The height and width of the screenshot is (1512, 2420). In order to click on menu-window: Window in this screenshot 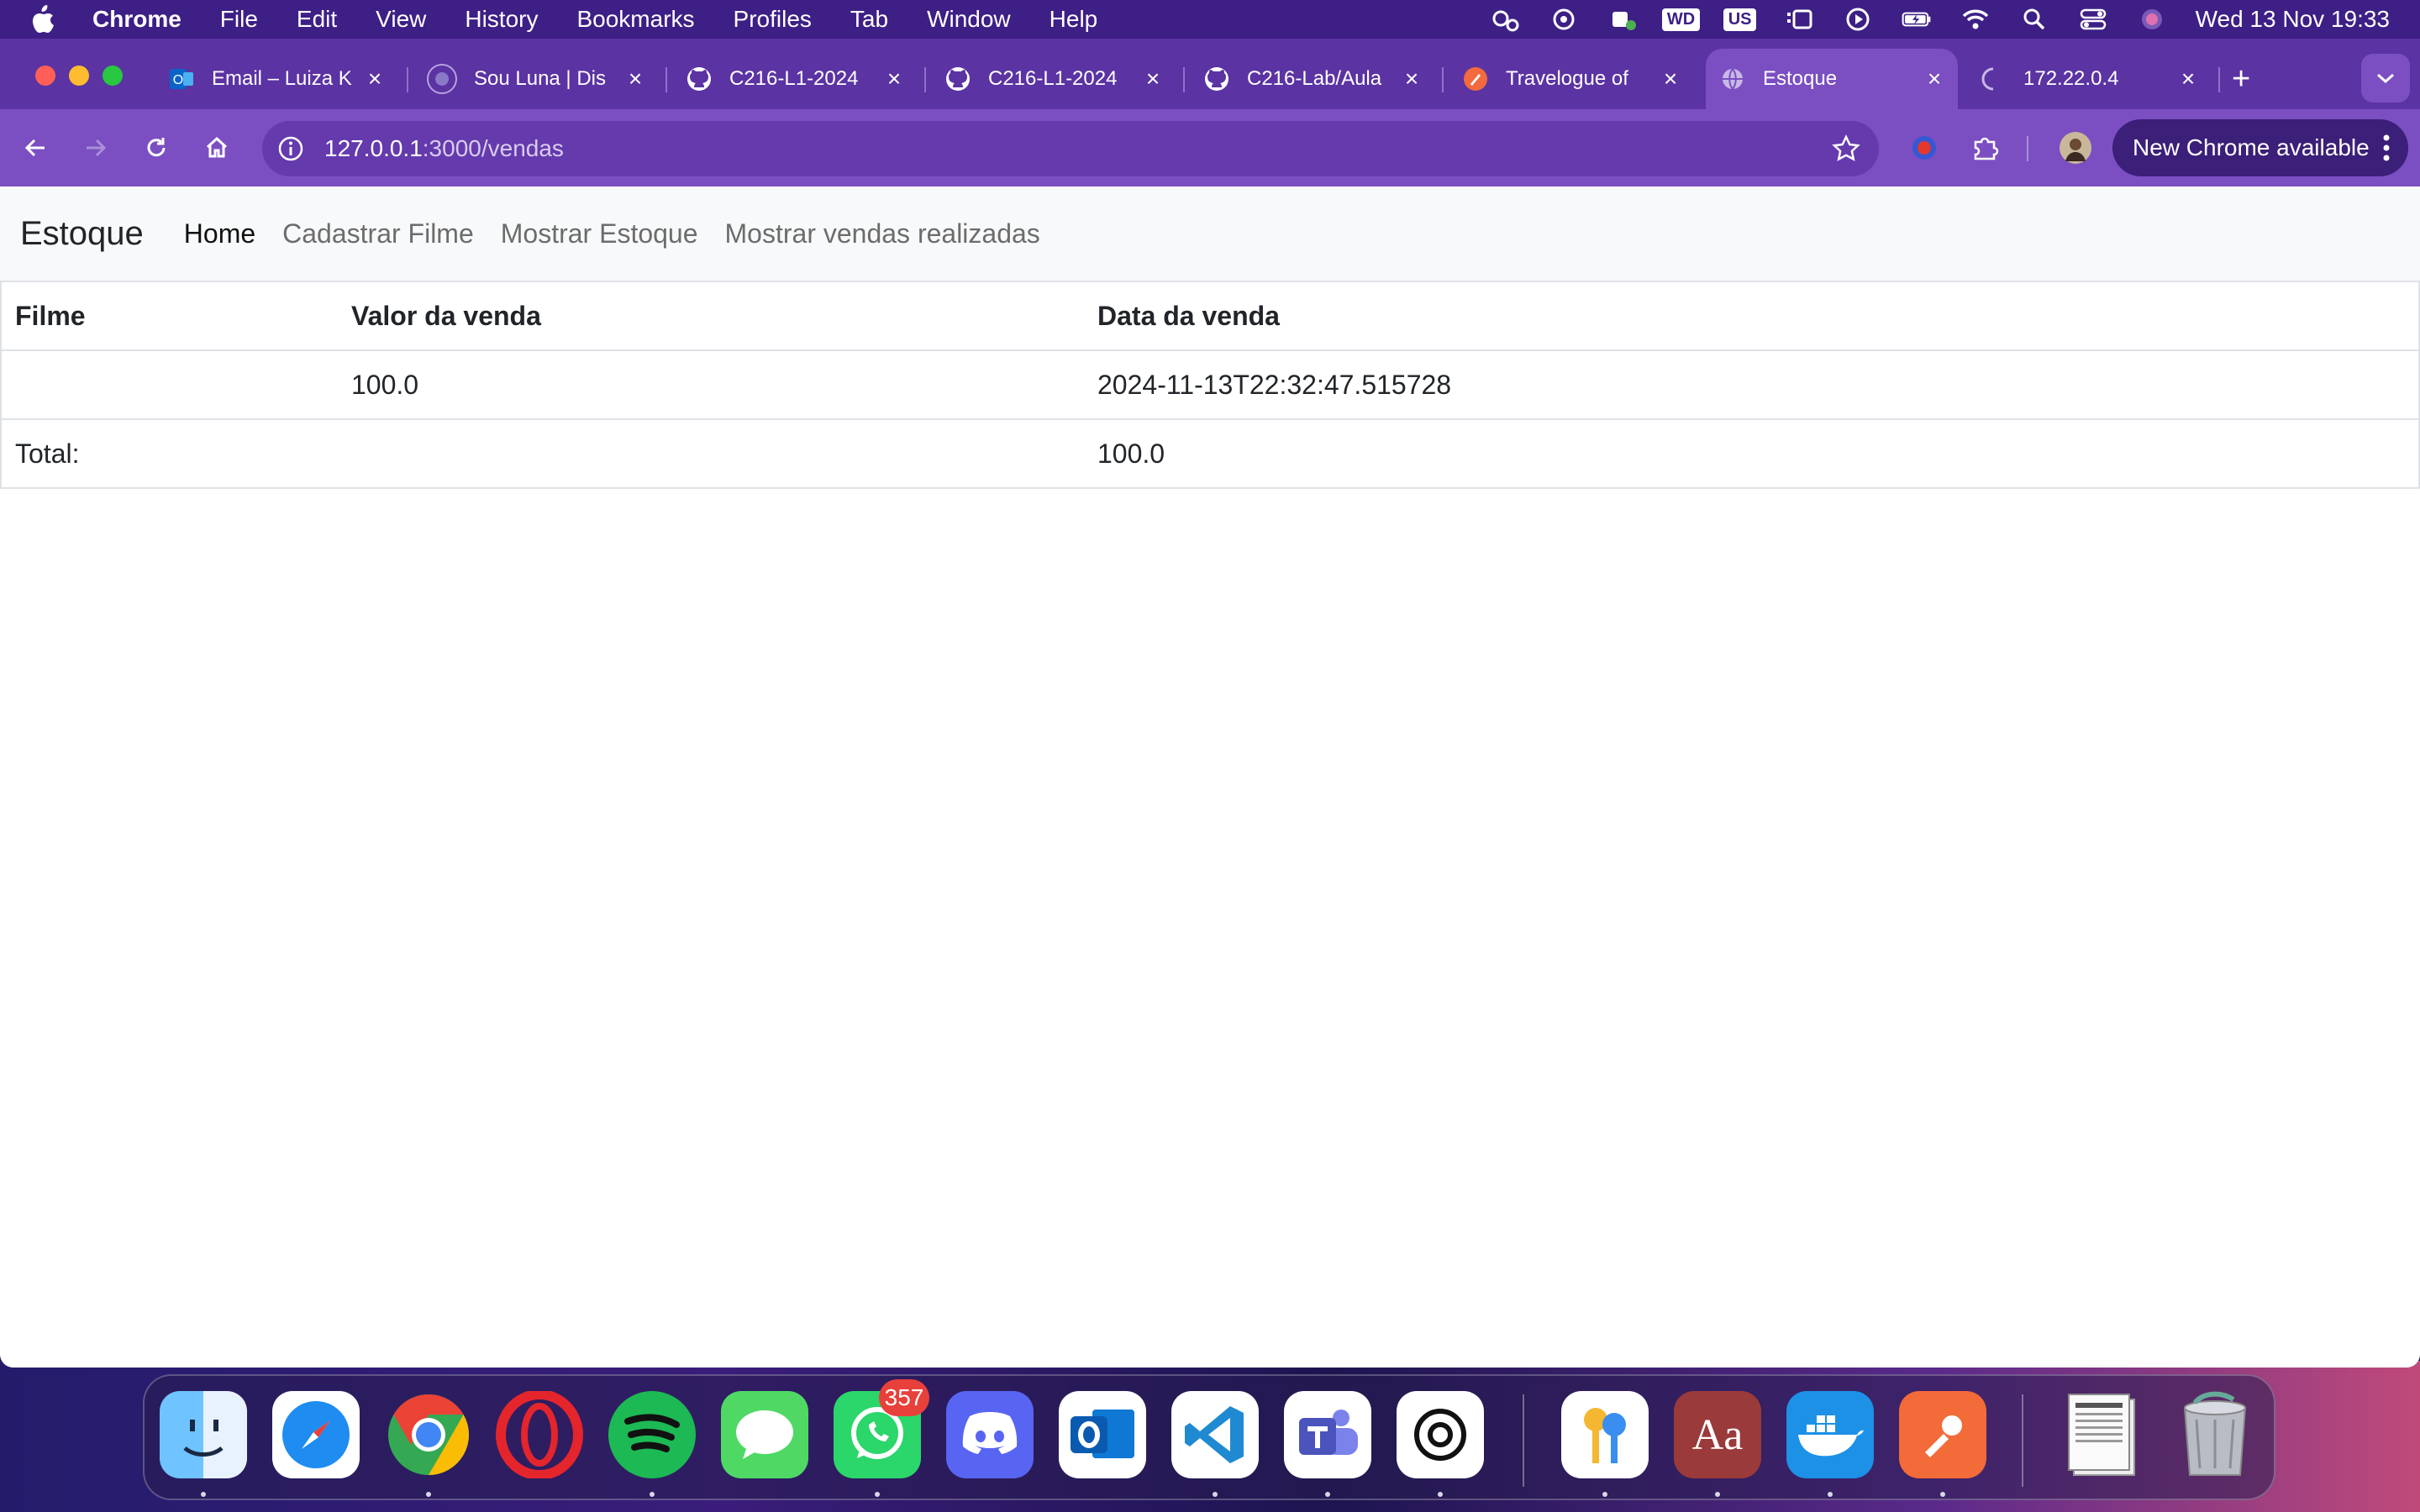, I will do `click(969, 19)`.